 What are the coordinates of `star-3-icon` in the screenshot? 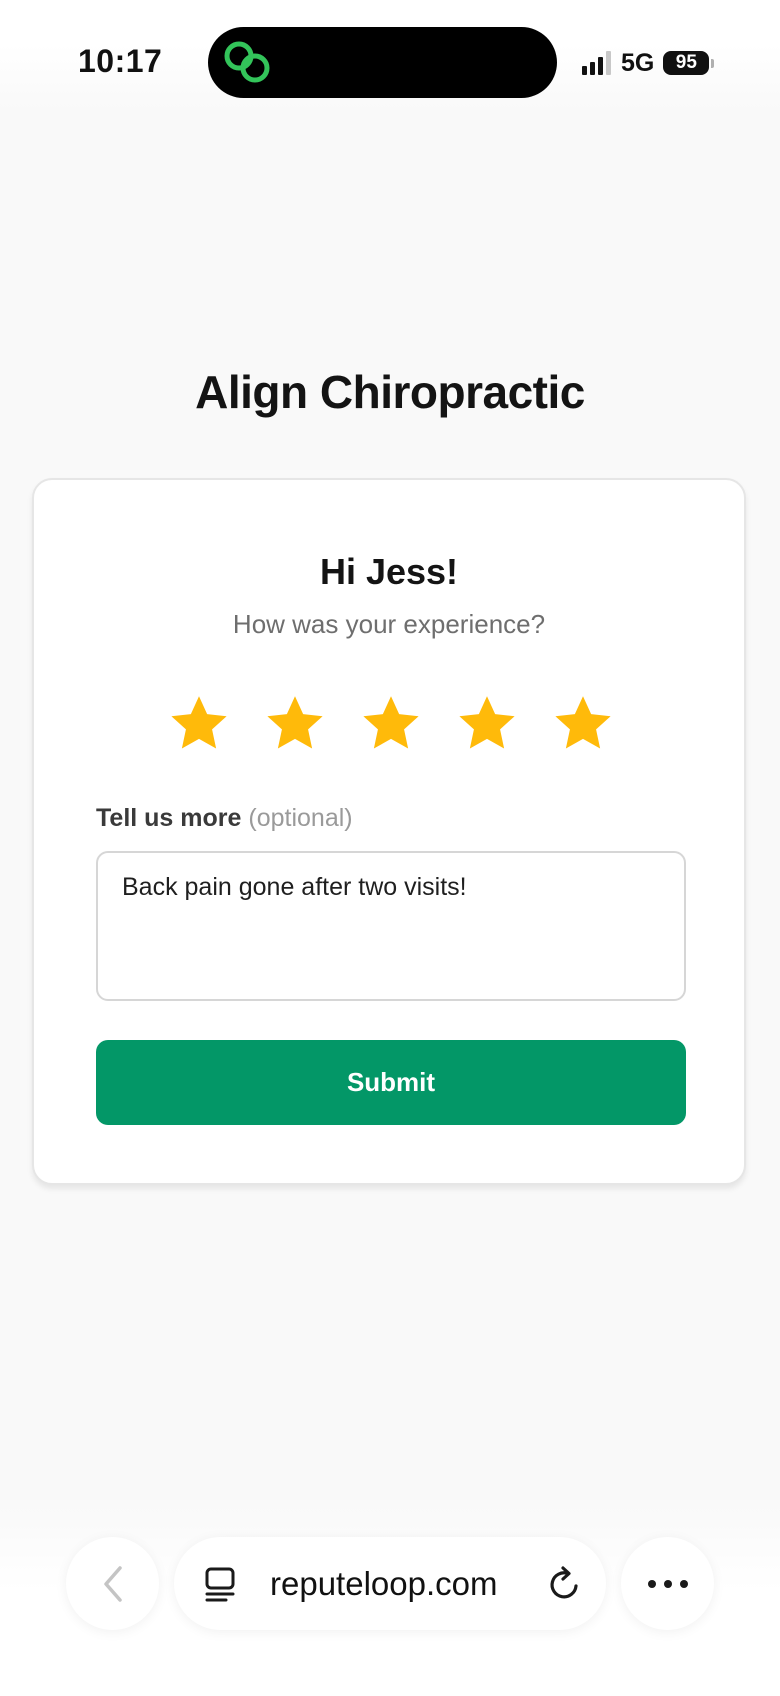 It's located at (391, 724).